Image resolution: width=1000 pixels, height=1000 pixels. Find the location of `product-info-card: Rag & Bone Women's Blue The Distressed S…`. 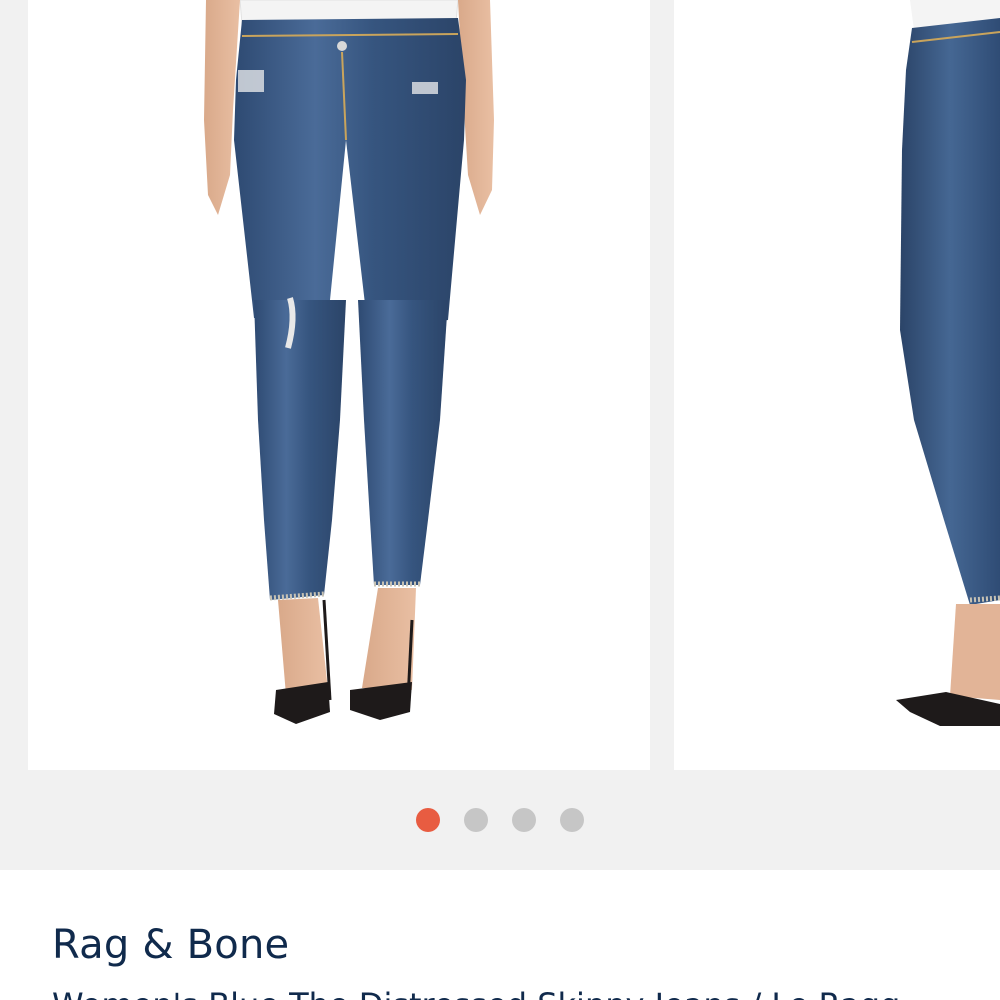

product-info-card: Rag & Bone Women's Blue The Distressed S… is located at coordinates (500, 935).